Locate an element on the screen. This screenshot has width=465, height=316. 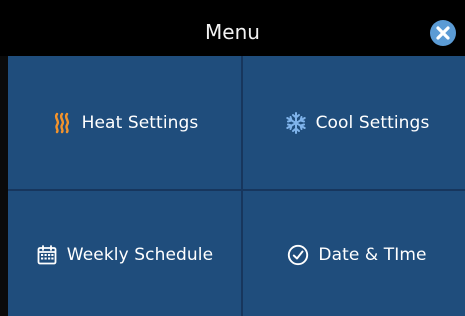
close-button is located at coordinates (443, 33).